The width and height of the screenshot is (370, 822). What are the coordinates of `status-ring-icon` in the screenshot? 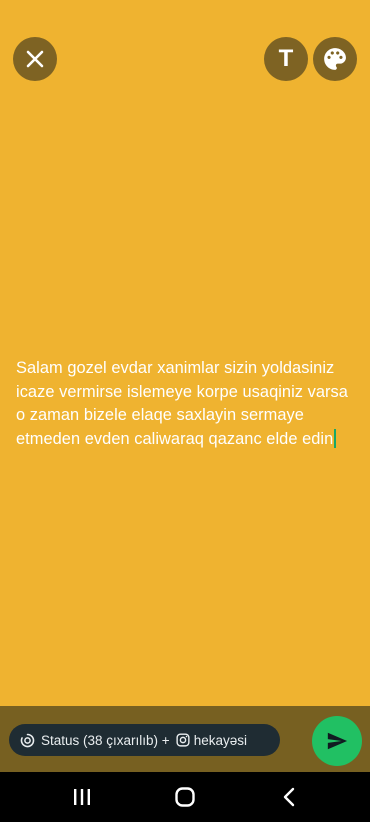 It's located at (27, 740).